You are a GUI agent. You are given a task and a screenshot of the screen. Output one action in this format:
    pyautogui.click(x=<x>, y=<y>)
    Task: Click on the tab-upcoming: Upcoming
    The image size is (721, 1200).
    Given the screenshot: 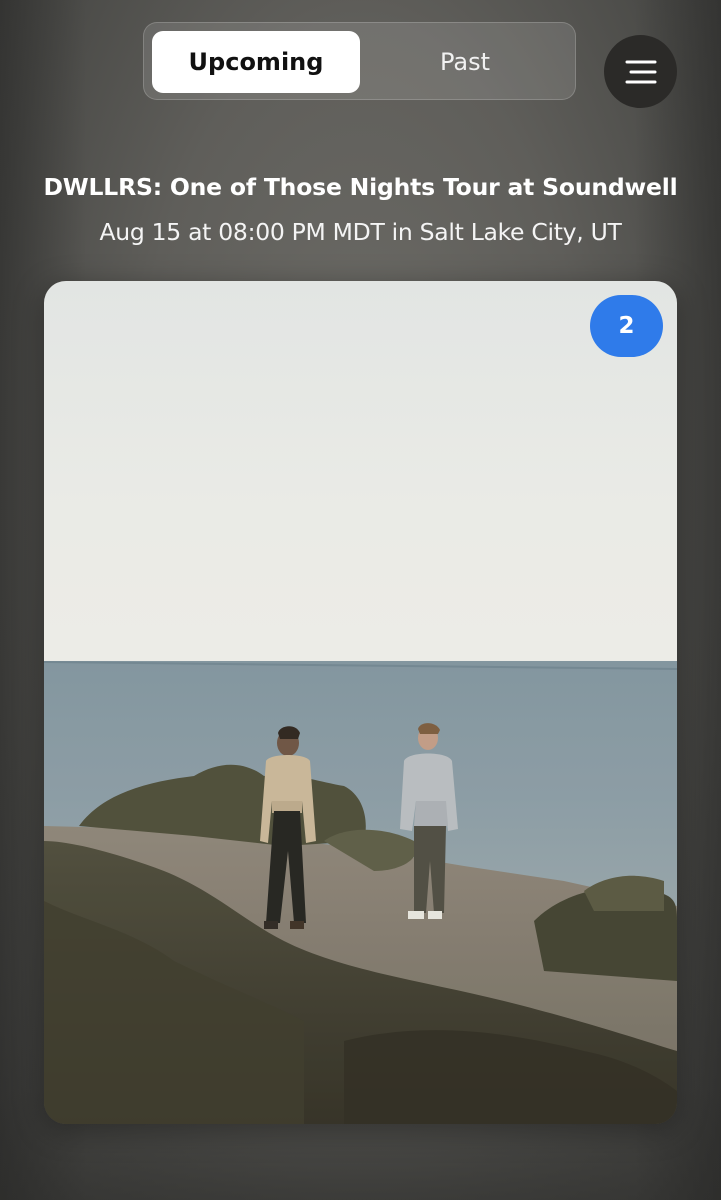 What is the action you would take?
    pyautogui.click(x=256, y=62)
    